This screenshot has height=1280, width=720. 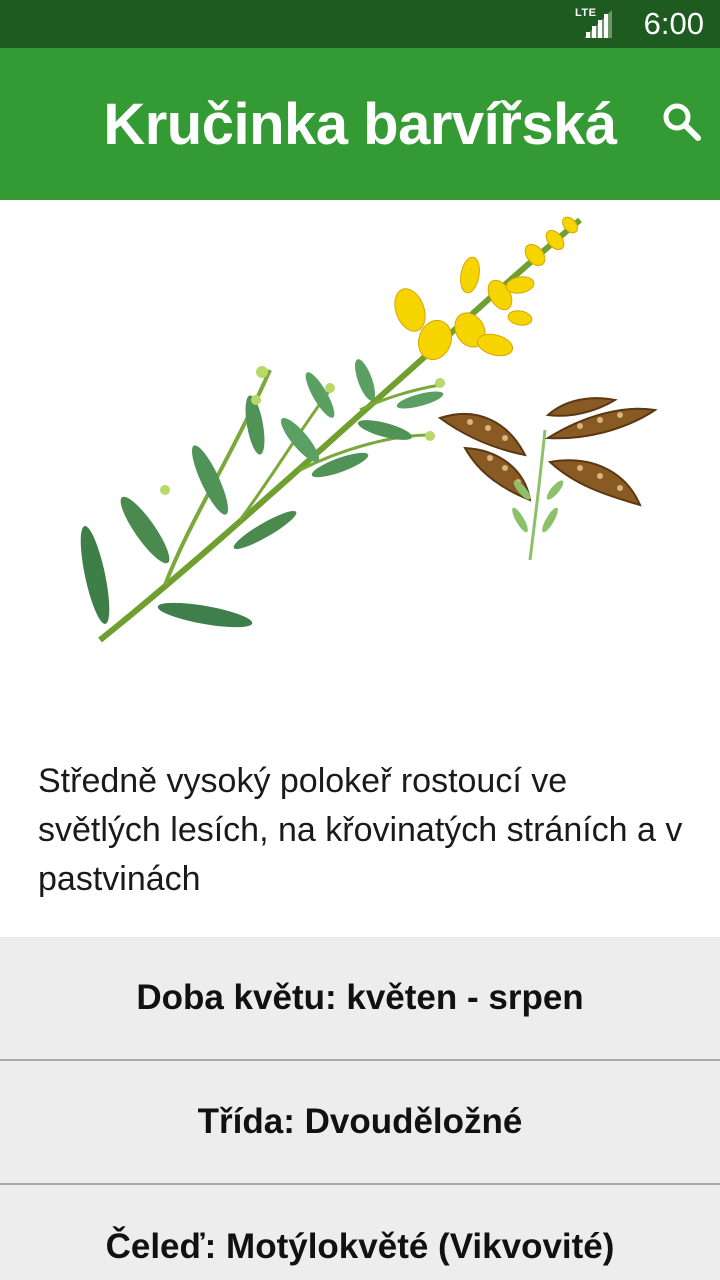 I want to click on class-text: Třída: Dvouděložné, so click(x=360, y=1121).